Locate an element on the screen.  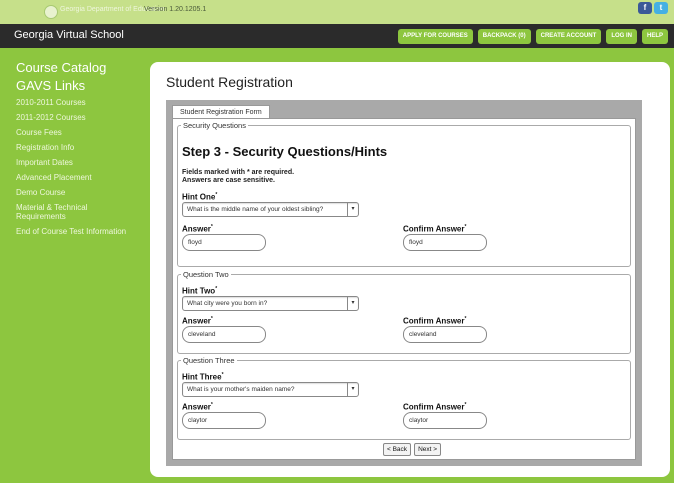
select-value: What is your mother's maiden name? is located at coordinates (241, 389).